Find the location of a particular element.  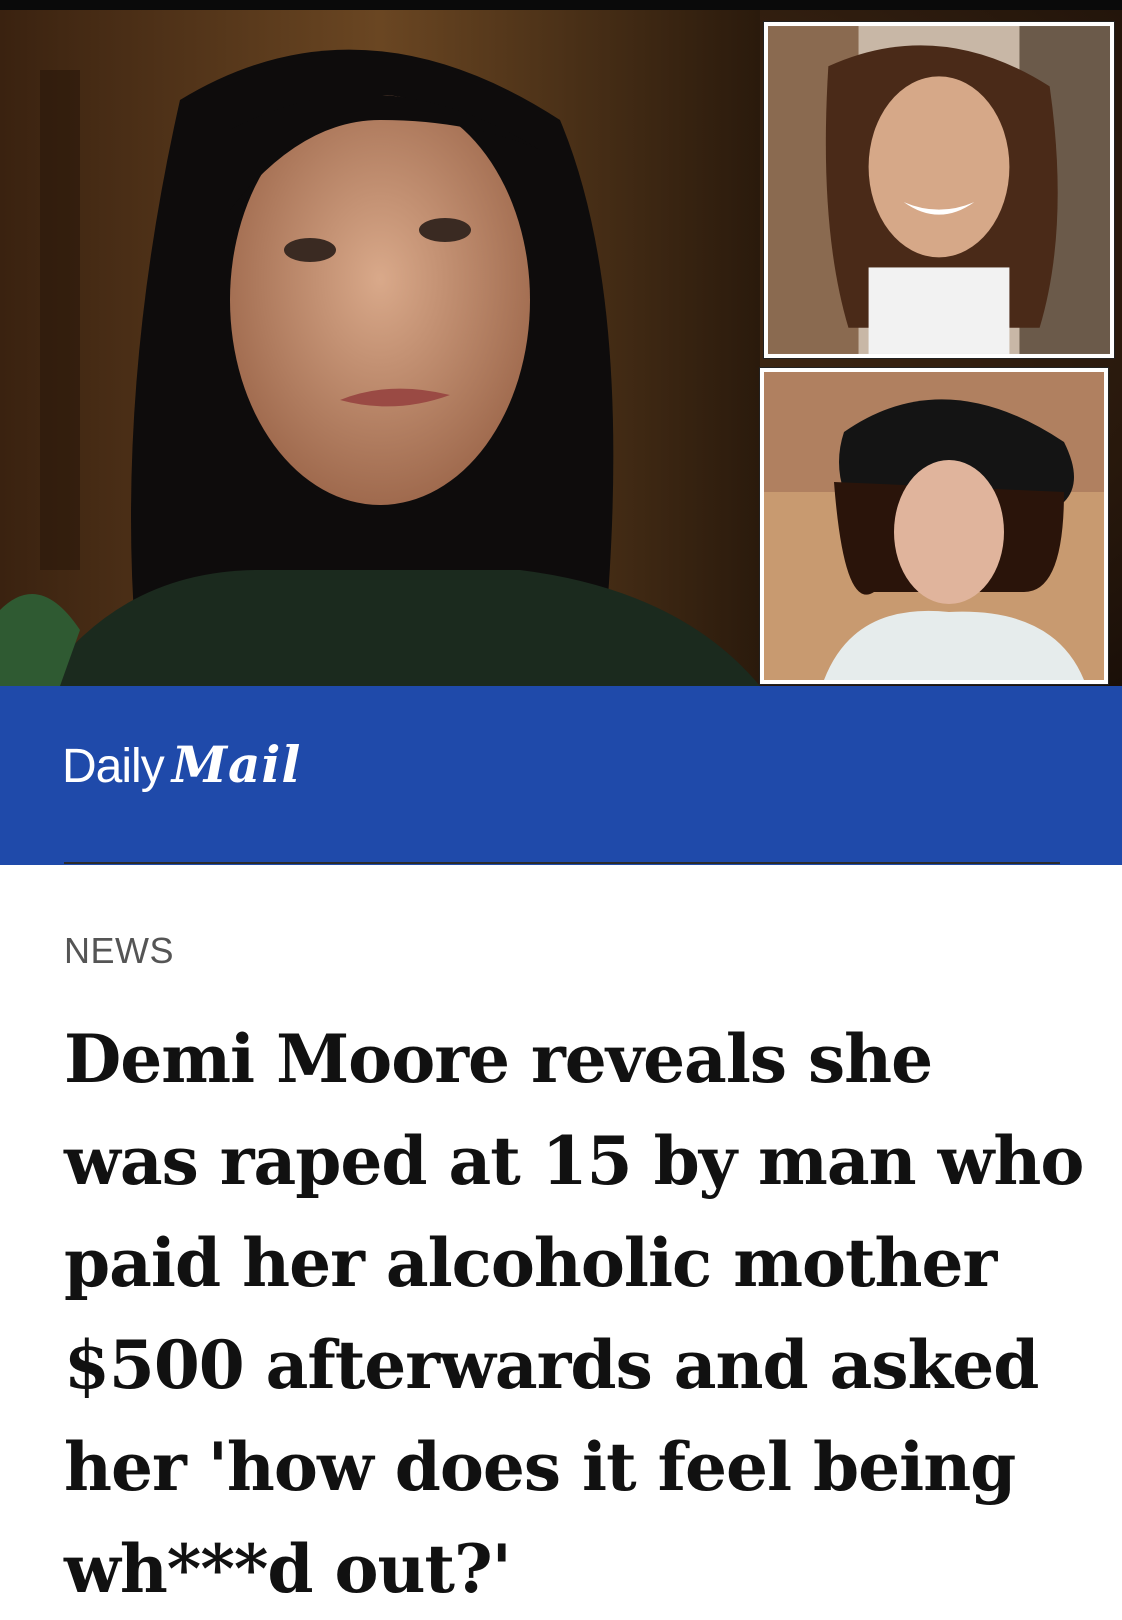

teen-girl-smiling-photo is located at coordinates (939, 190).